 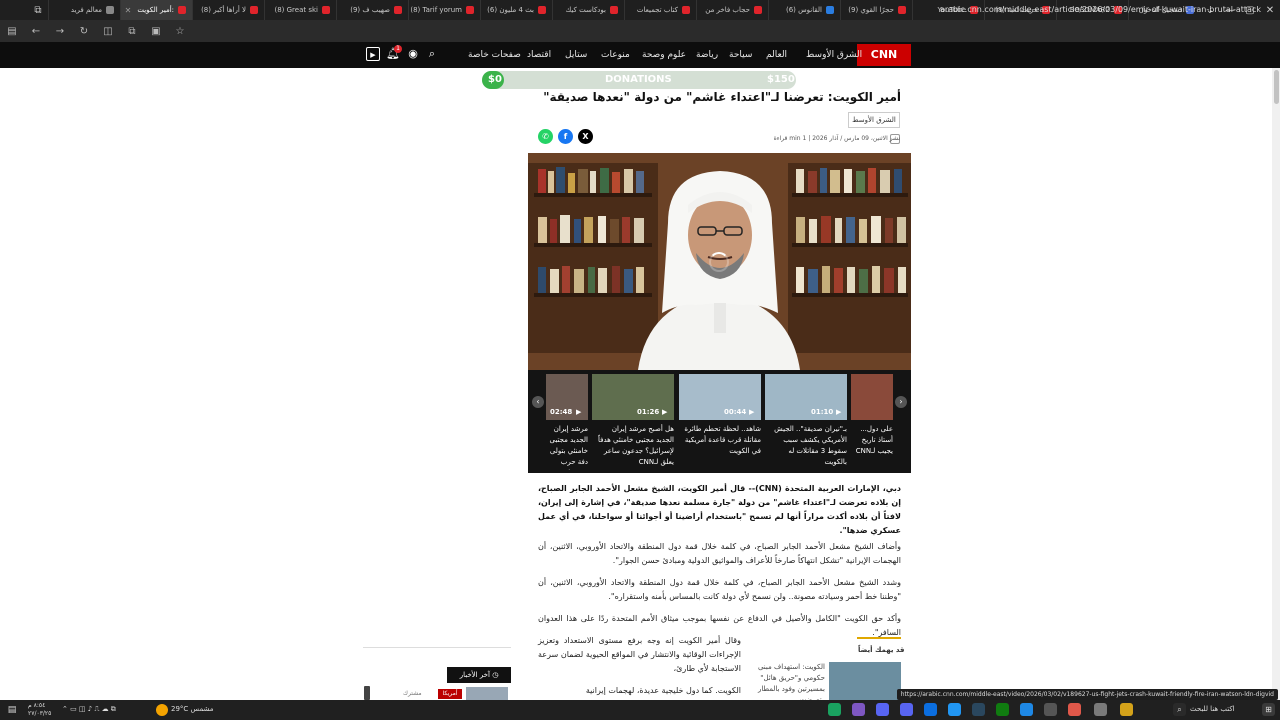 I want to click on read-also-accent, so click(x=879, y=638).